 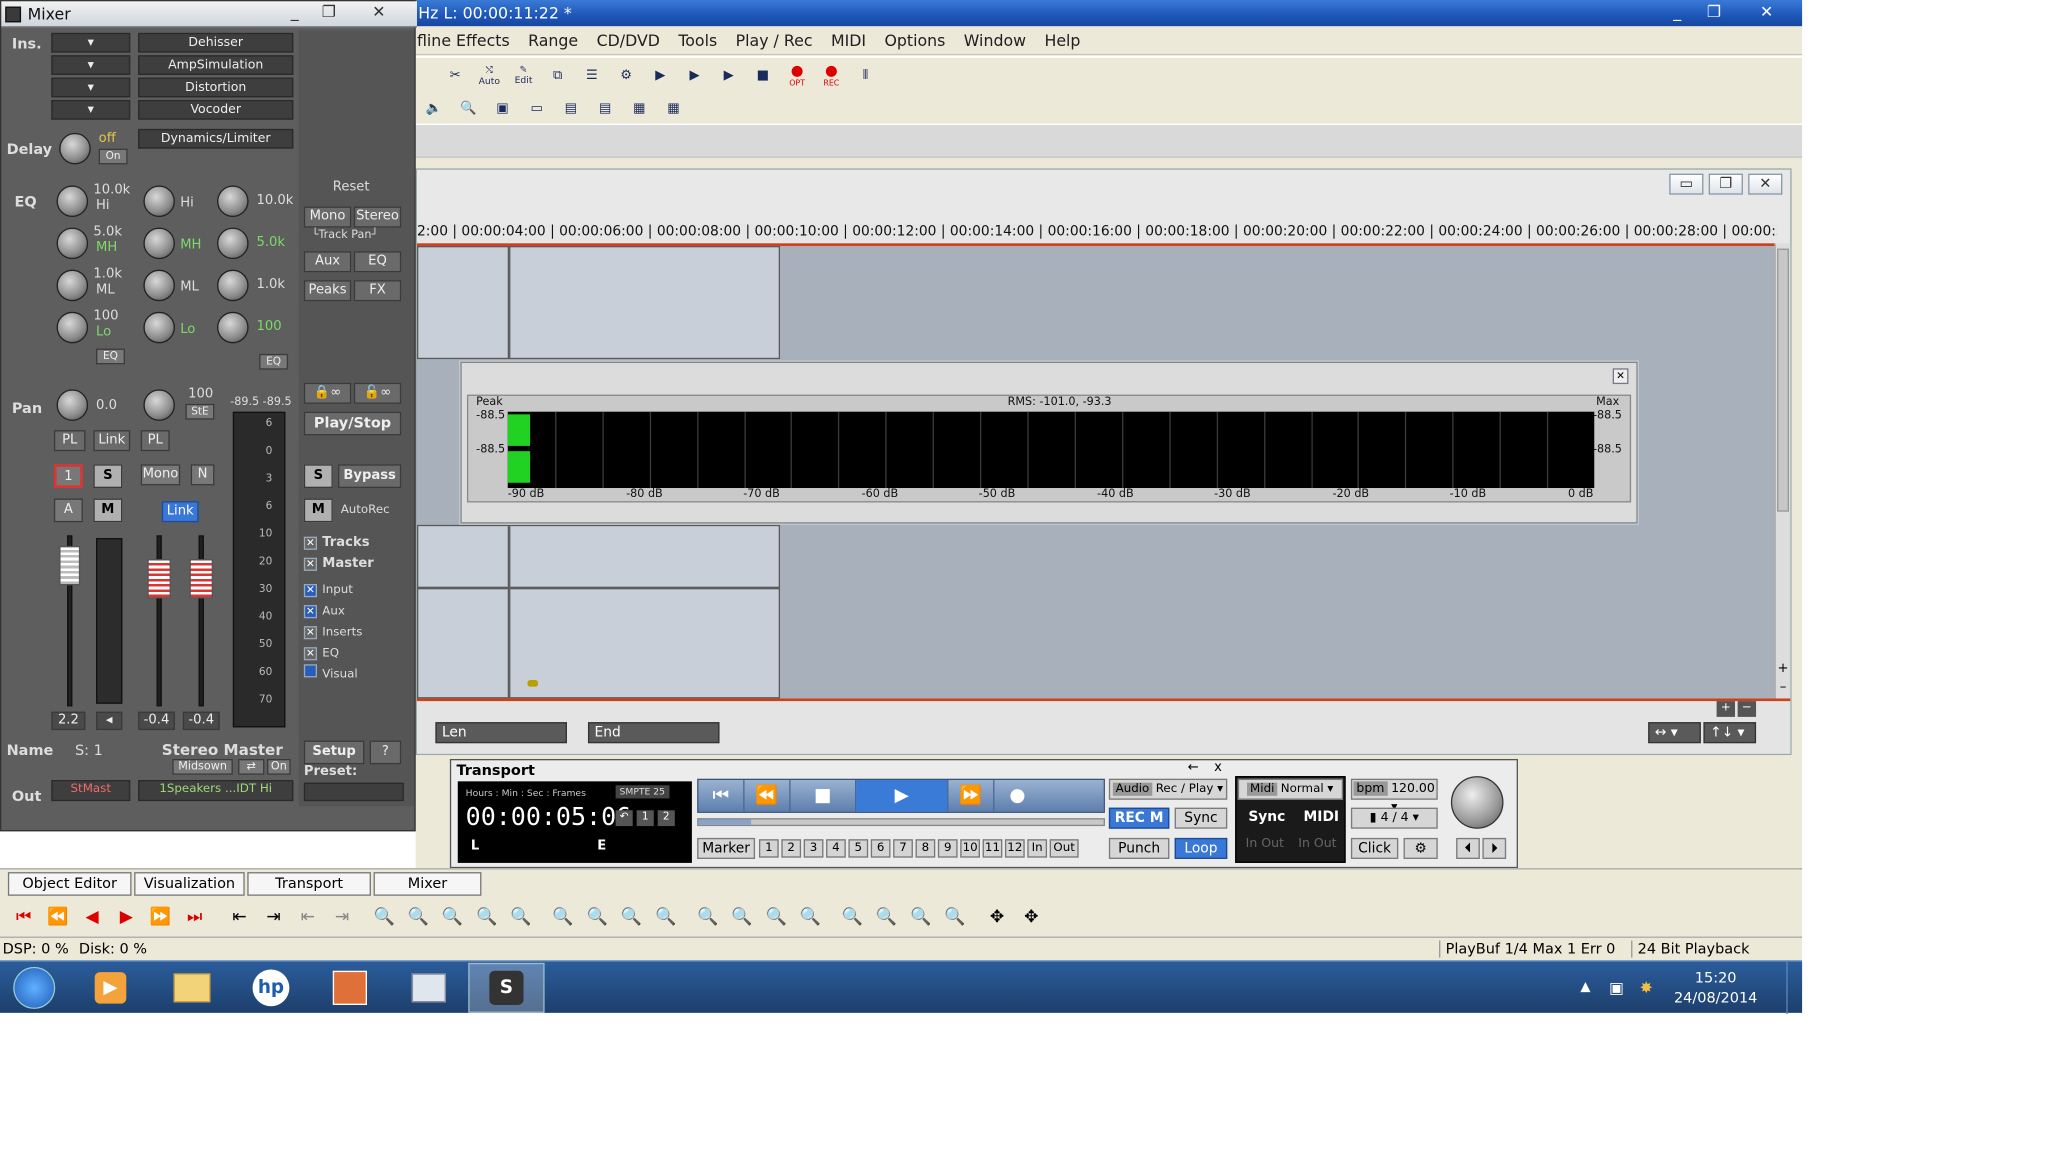 What do you see at coordinates (971, 796) in the screenshot?
I see `forward-icon: ⏩` at bounding box center [971, 796].